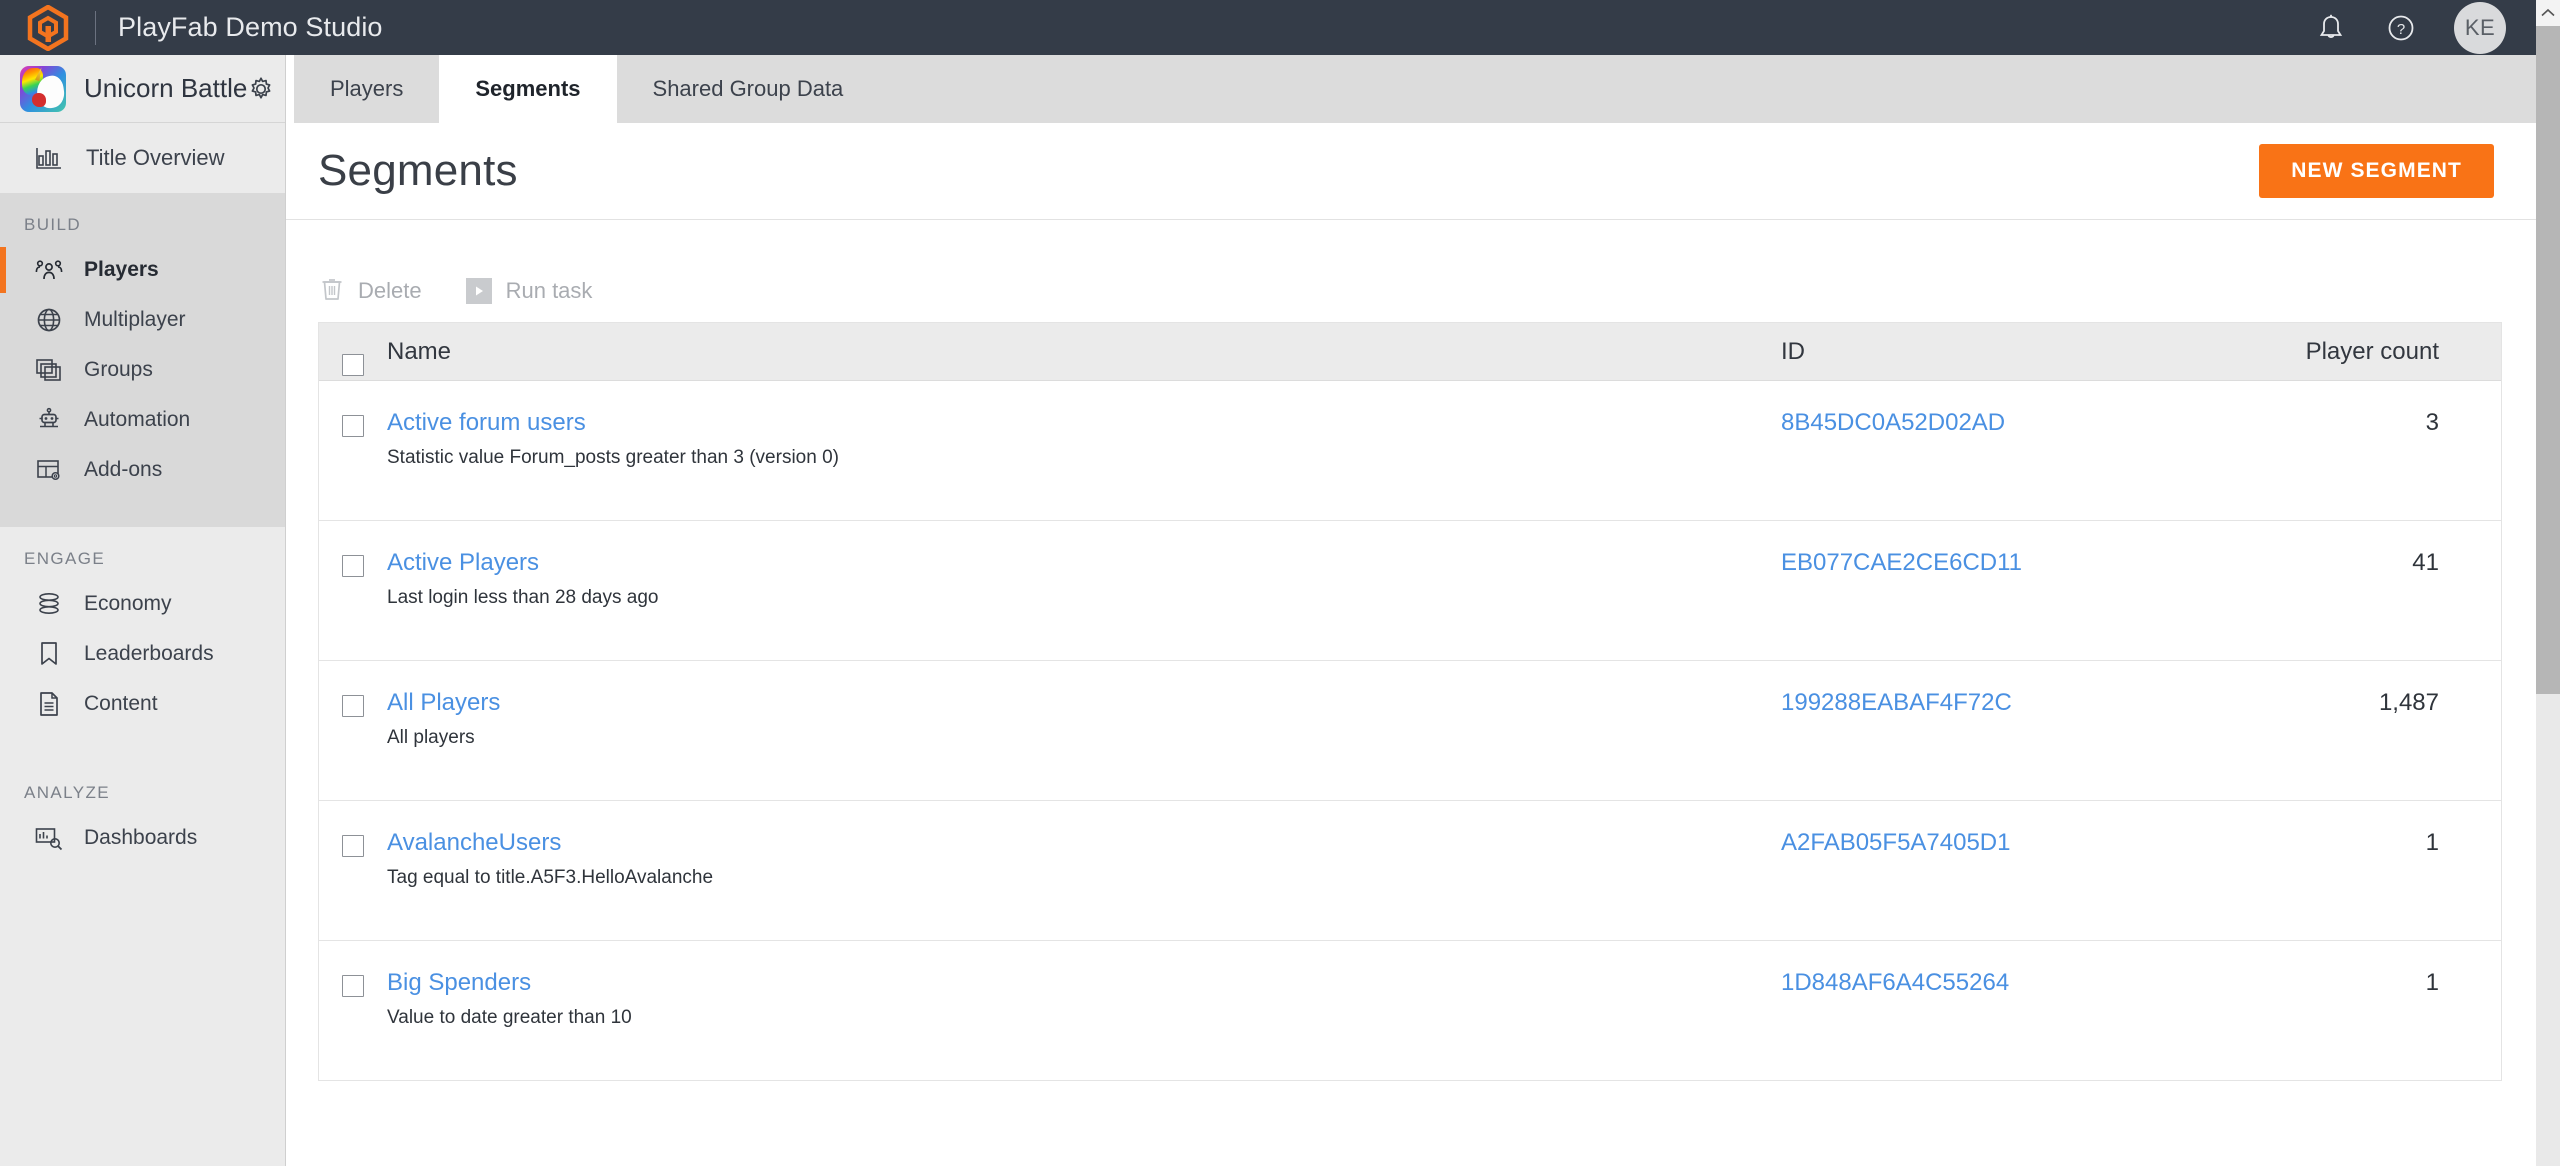 The image size is (2560, 1166). What do you see at coordinates (135, 319) in the screenshot?
I see `sidebar-item-label: Multiplayer` at bounding box center [135, 319].